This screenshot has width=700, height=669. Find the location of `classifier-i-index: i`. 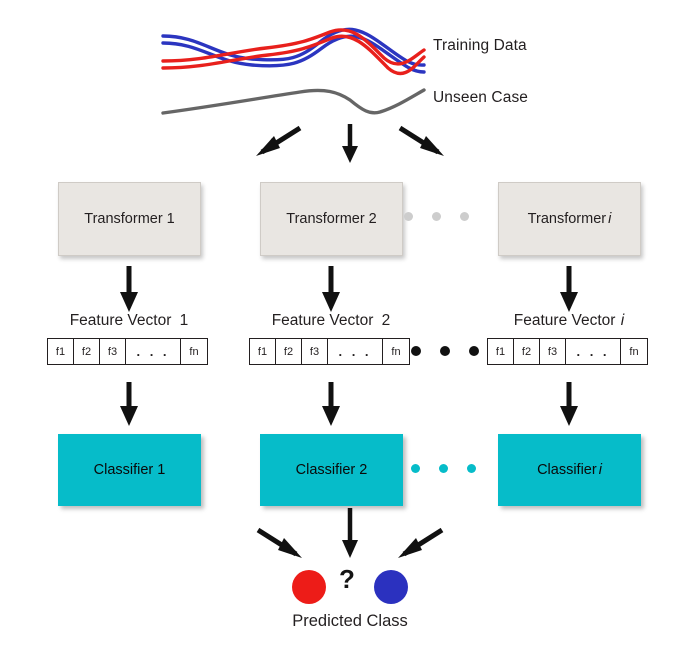

classifier-i-index: i is located at coordinates (600, 470).